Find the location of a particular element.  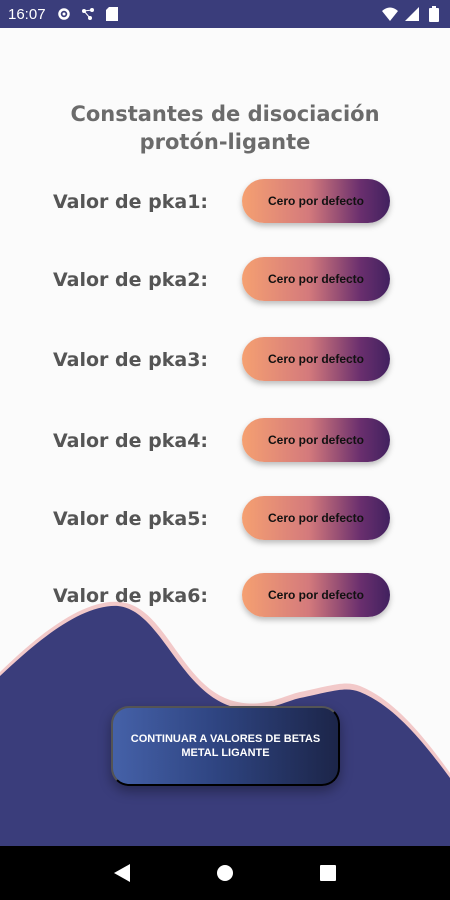

pka3-row: Valor de pka3: Cero por defecto is located at coordinates (225, 362).